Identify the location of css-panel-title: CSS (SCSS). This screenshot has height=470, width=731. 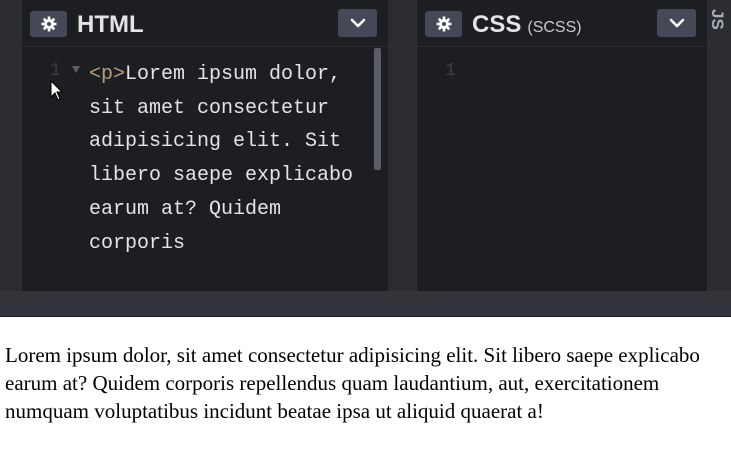
(527, 26).